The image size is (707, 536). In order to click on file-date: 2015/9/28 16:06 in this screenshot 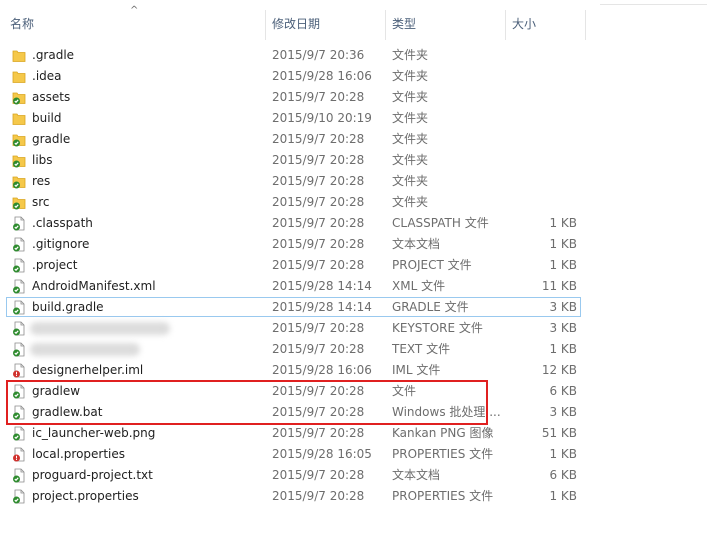, I will do `click(322, 370)`.